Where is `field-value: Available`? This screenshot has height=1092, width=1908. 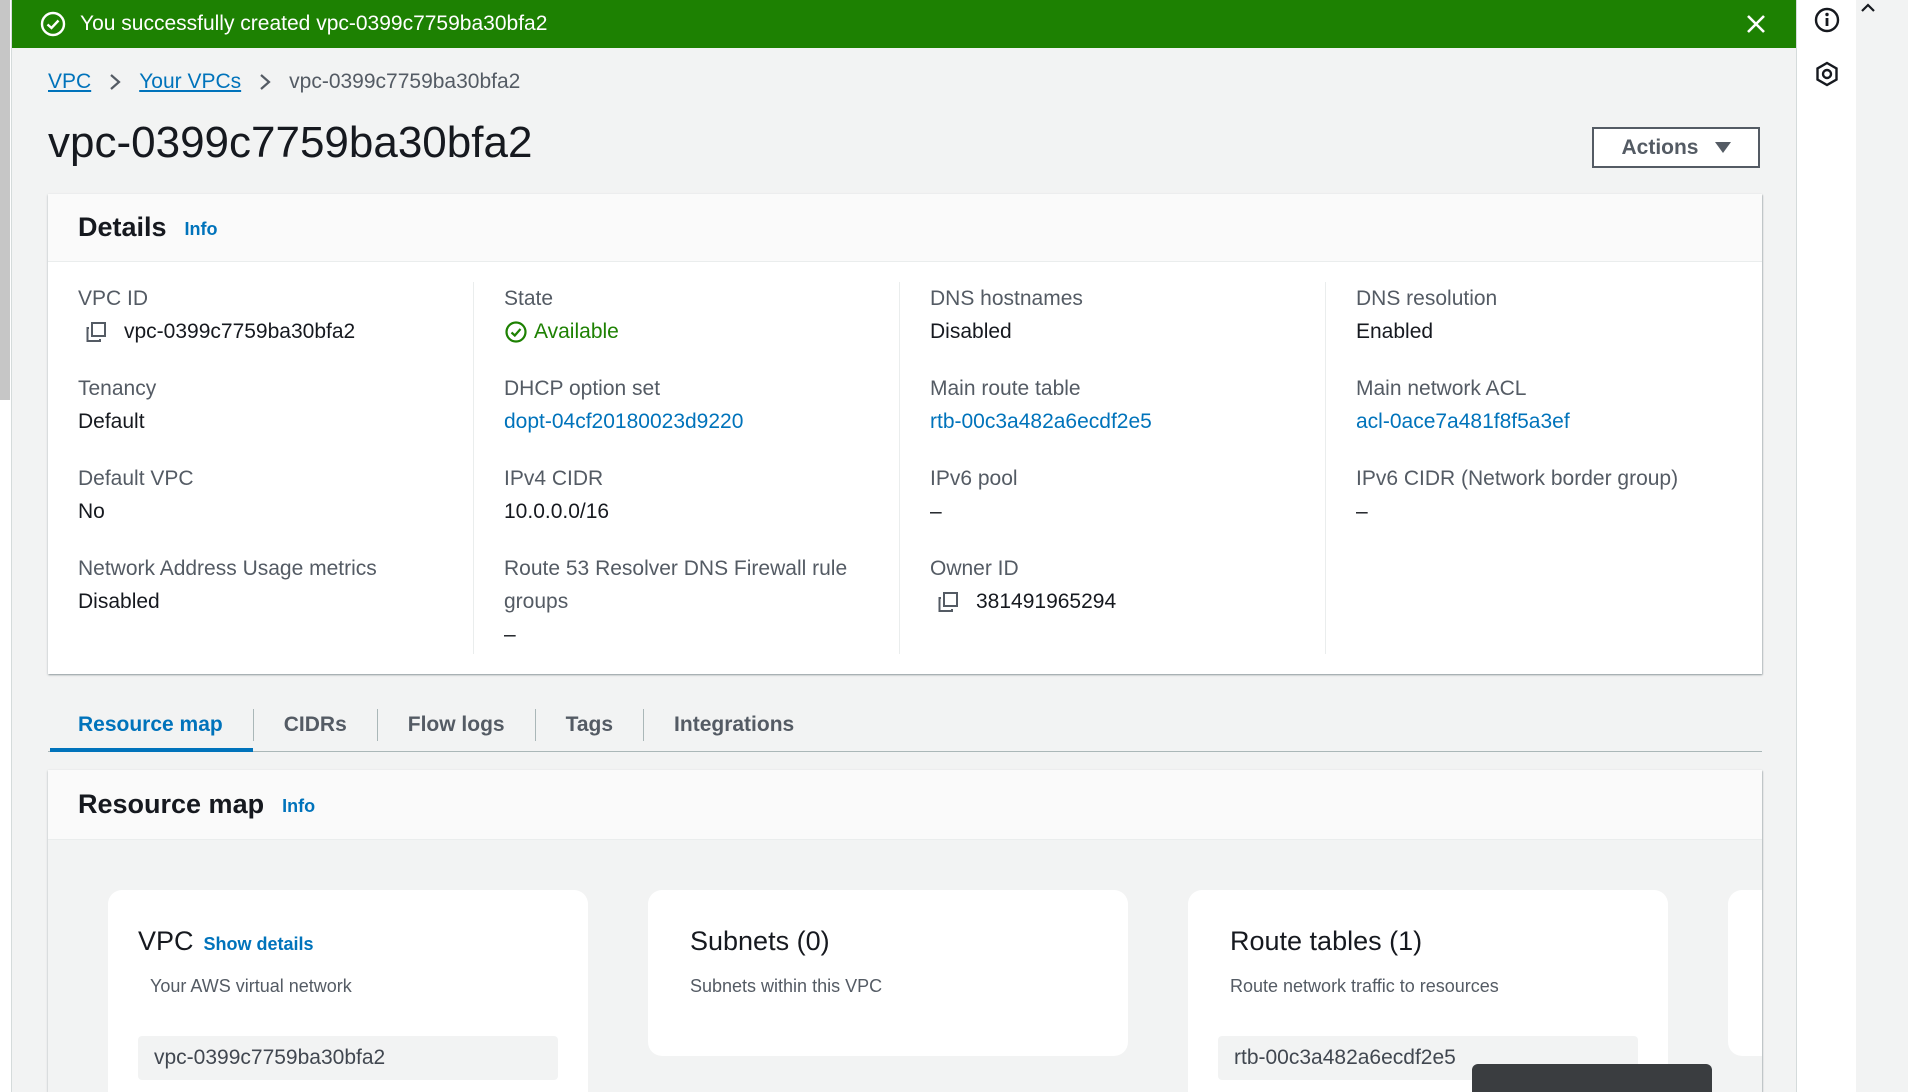
field-value: Available is located at coordinates (701, 331).